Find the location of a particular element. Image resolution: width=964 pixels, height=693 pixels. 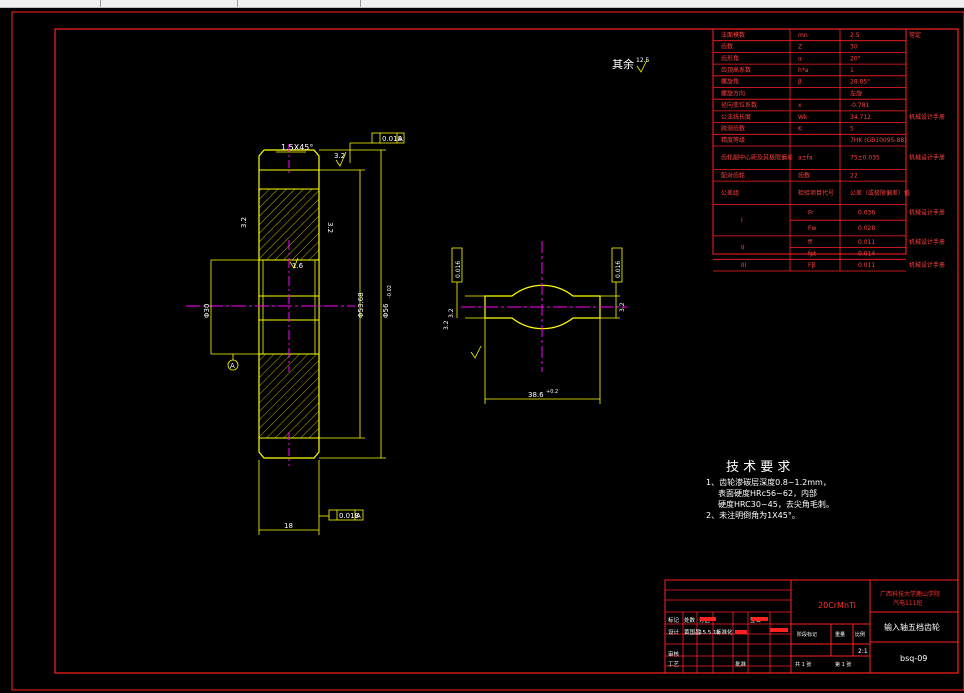

tolerance-code: Fβ is located at coordinates (811, 265).